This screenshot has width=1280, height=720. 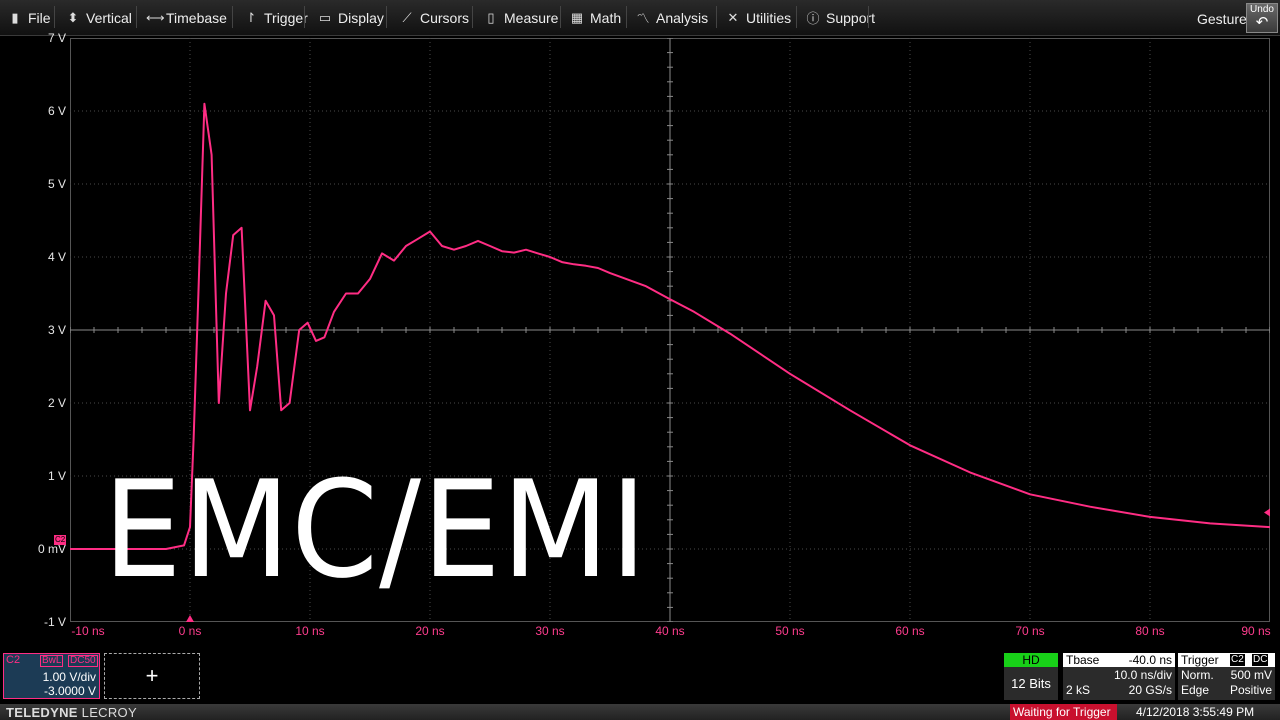 I want to click on menu-label: Measure, so click(x=531, y=17).